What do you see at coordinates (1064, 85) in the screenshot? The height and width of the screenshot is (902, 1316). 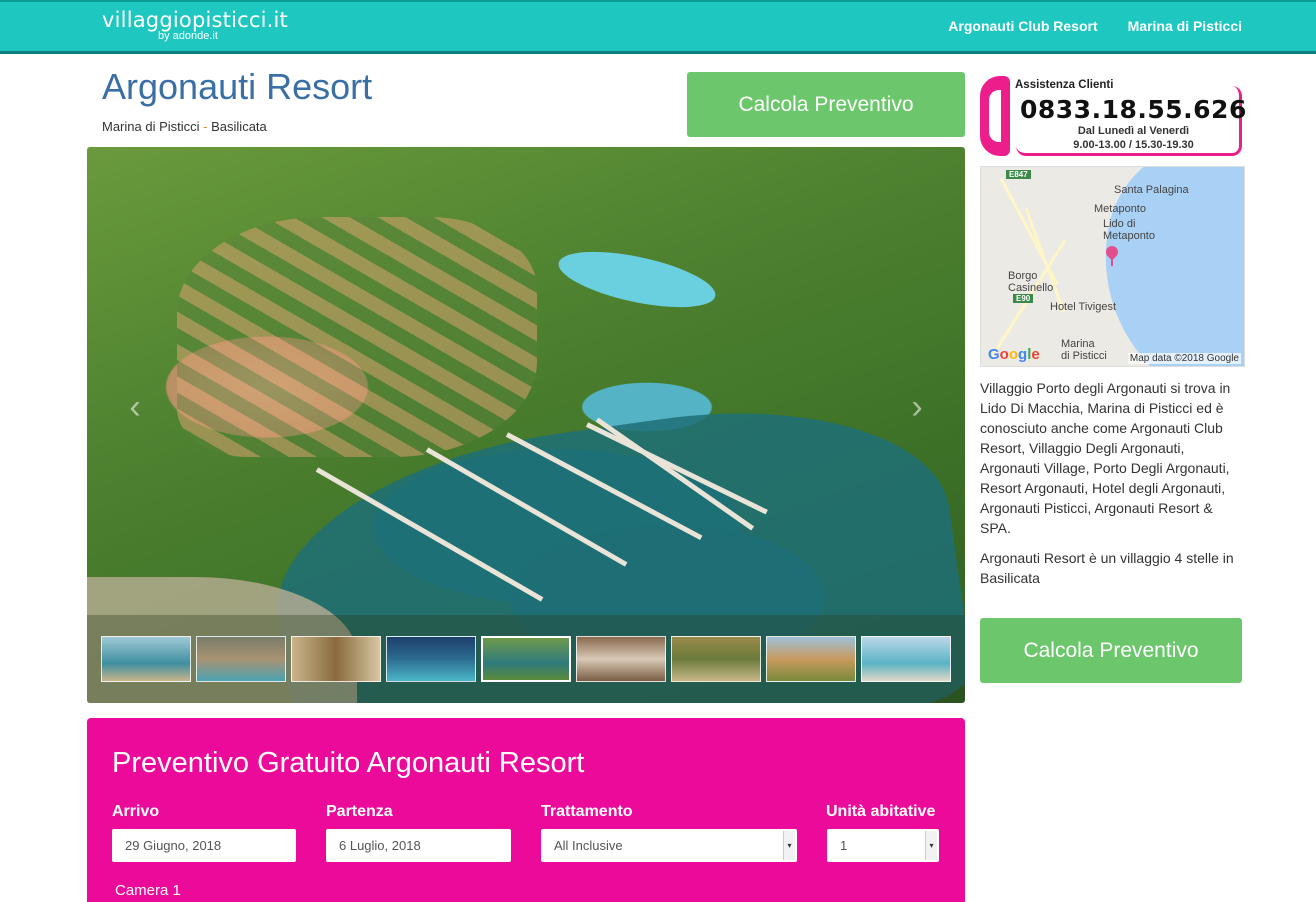 I see `assistance-label: Assistenza Clienti` at bounding box center [1064, 85].